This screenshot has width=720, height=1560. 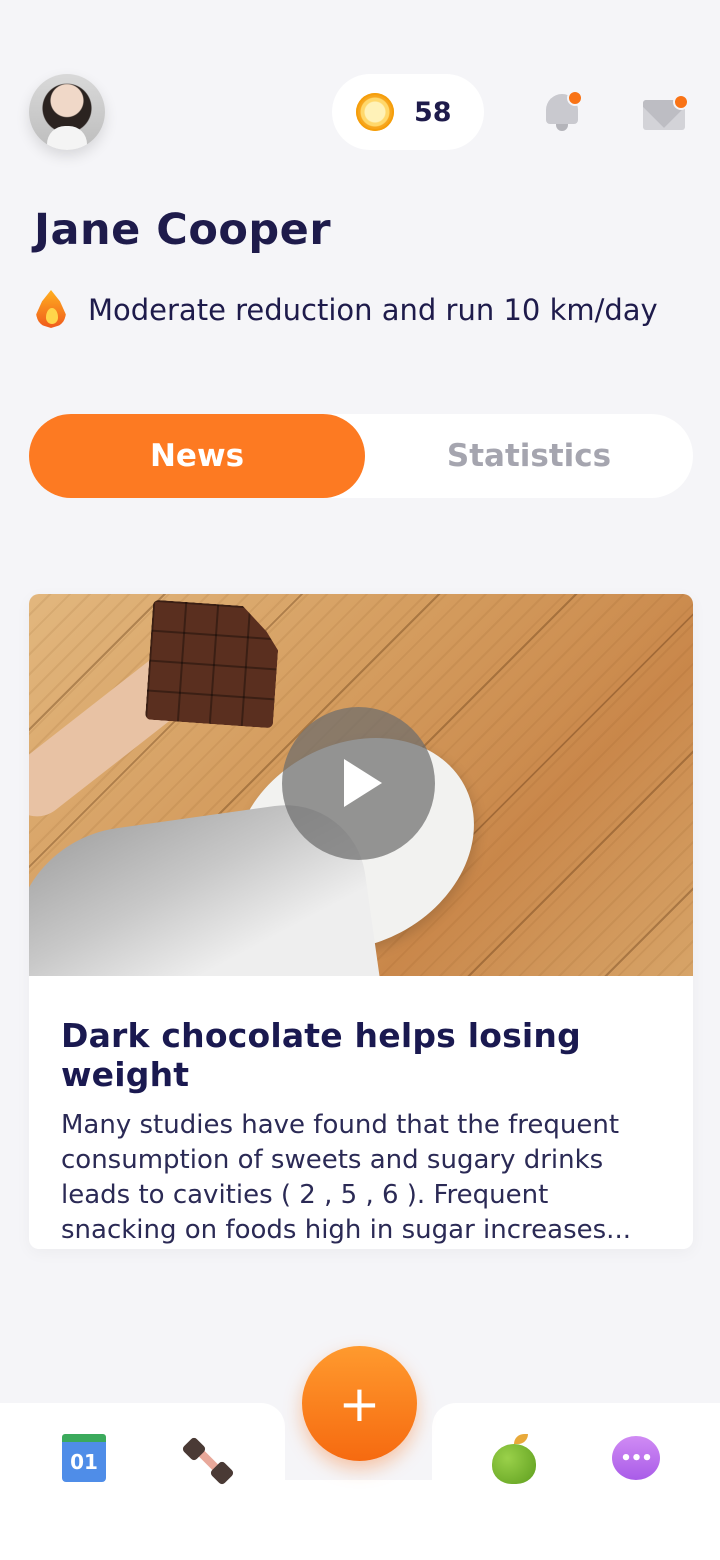 What do you see at coordinates (515, 1459) in the screenshot?
I see `apple-icon` at bounding box center [515, 1459].